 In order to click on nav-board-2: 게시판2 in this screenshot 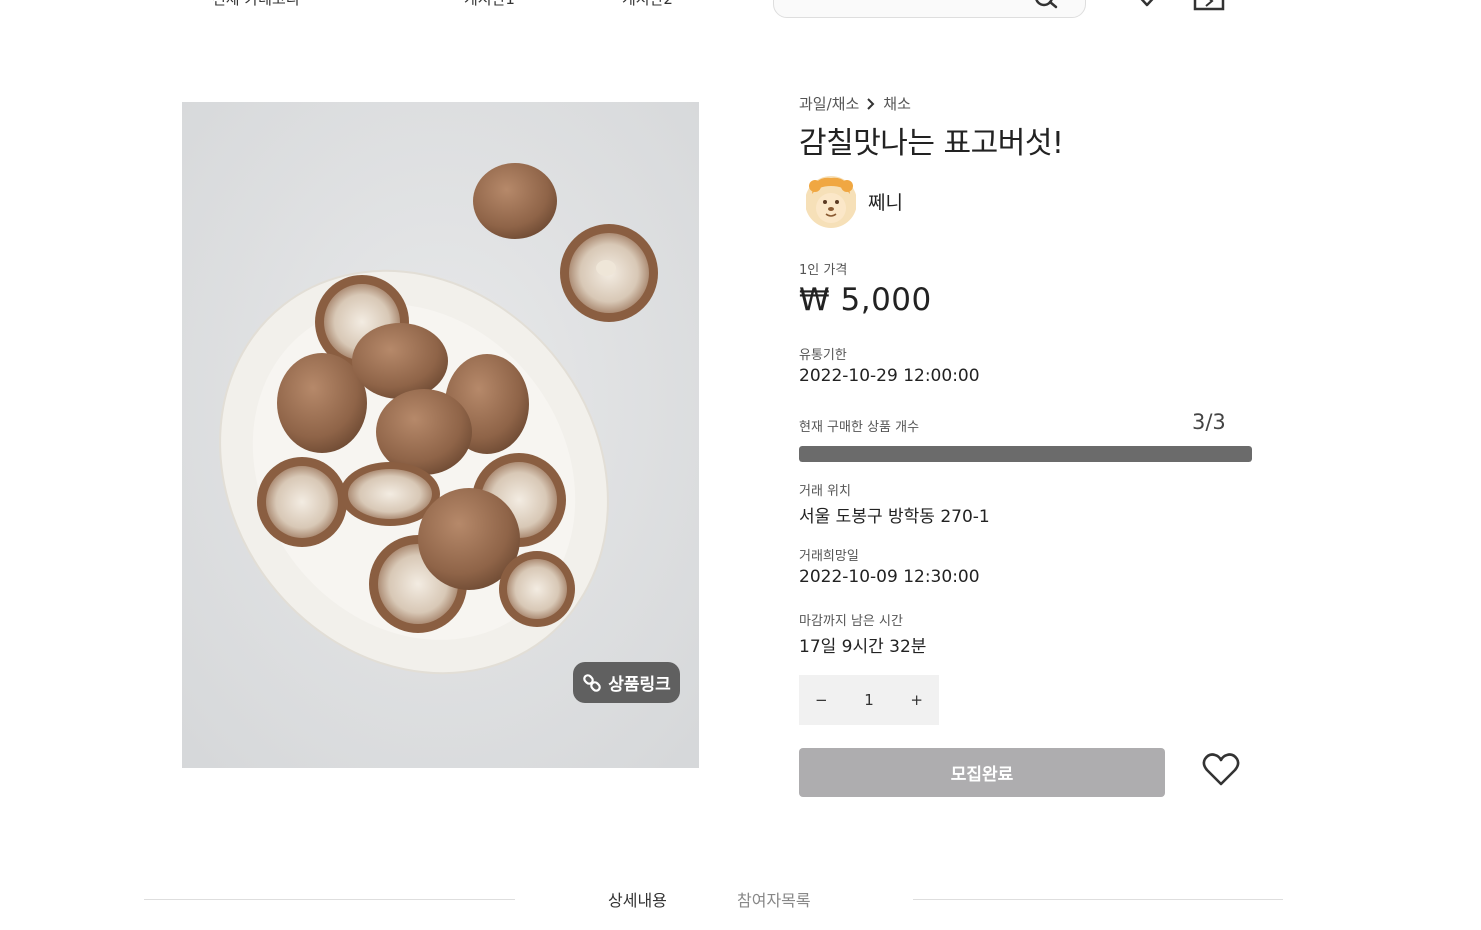, I will do `click(647, 4)`.